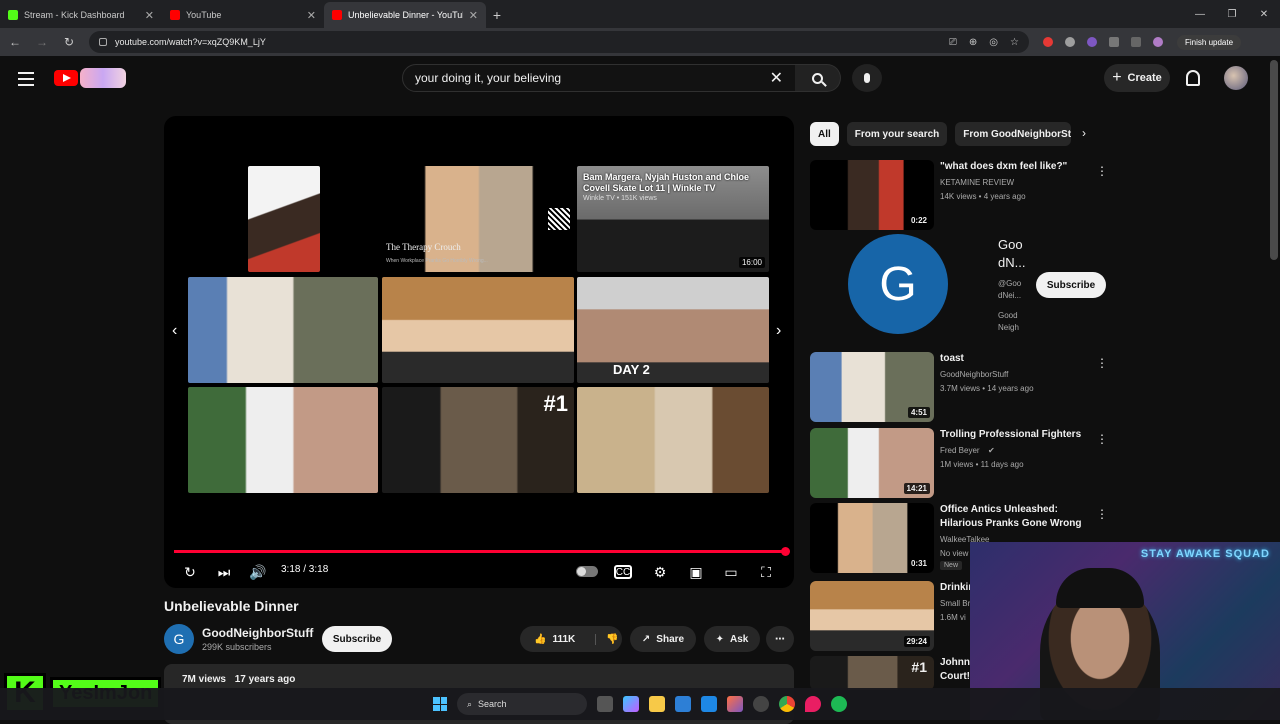 The image size is (1280, 724). I want to click on close-window-icon: ✕, so click(1264, 14).